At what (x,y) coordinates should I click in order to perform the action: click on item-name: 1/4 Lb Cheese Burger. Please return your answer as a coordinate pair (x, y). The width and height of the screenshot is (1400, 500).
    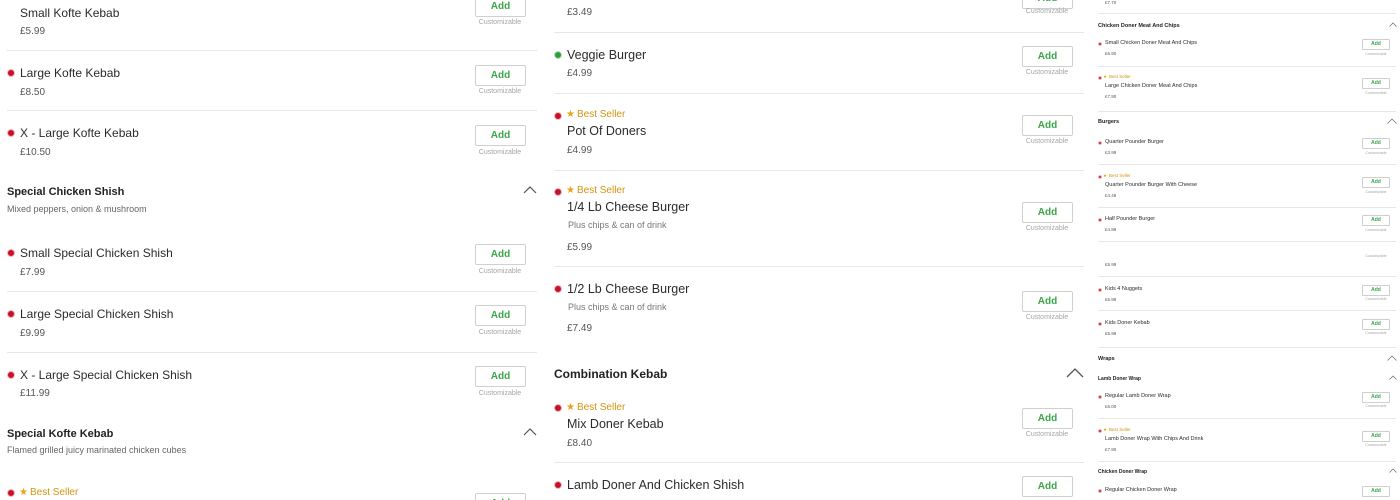
    Looking at the image, I should click on (628, 207).